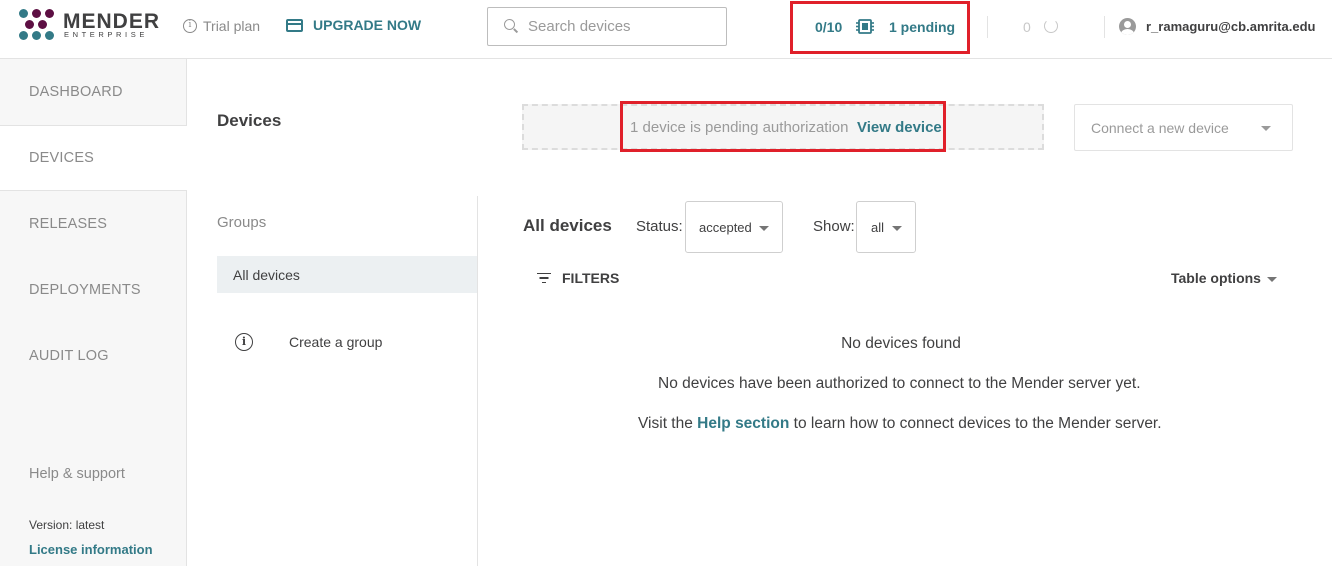 The width and height of the screenshot is (1332, 566). I want to click on empty-help-prefix: Visit the, so click(668, 423).